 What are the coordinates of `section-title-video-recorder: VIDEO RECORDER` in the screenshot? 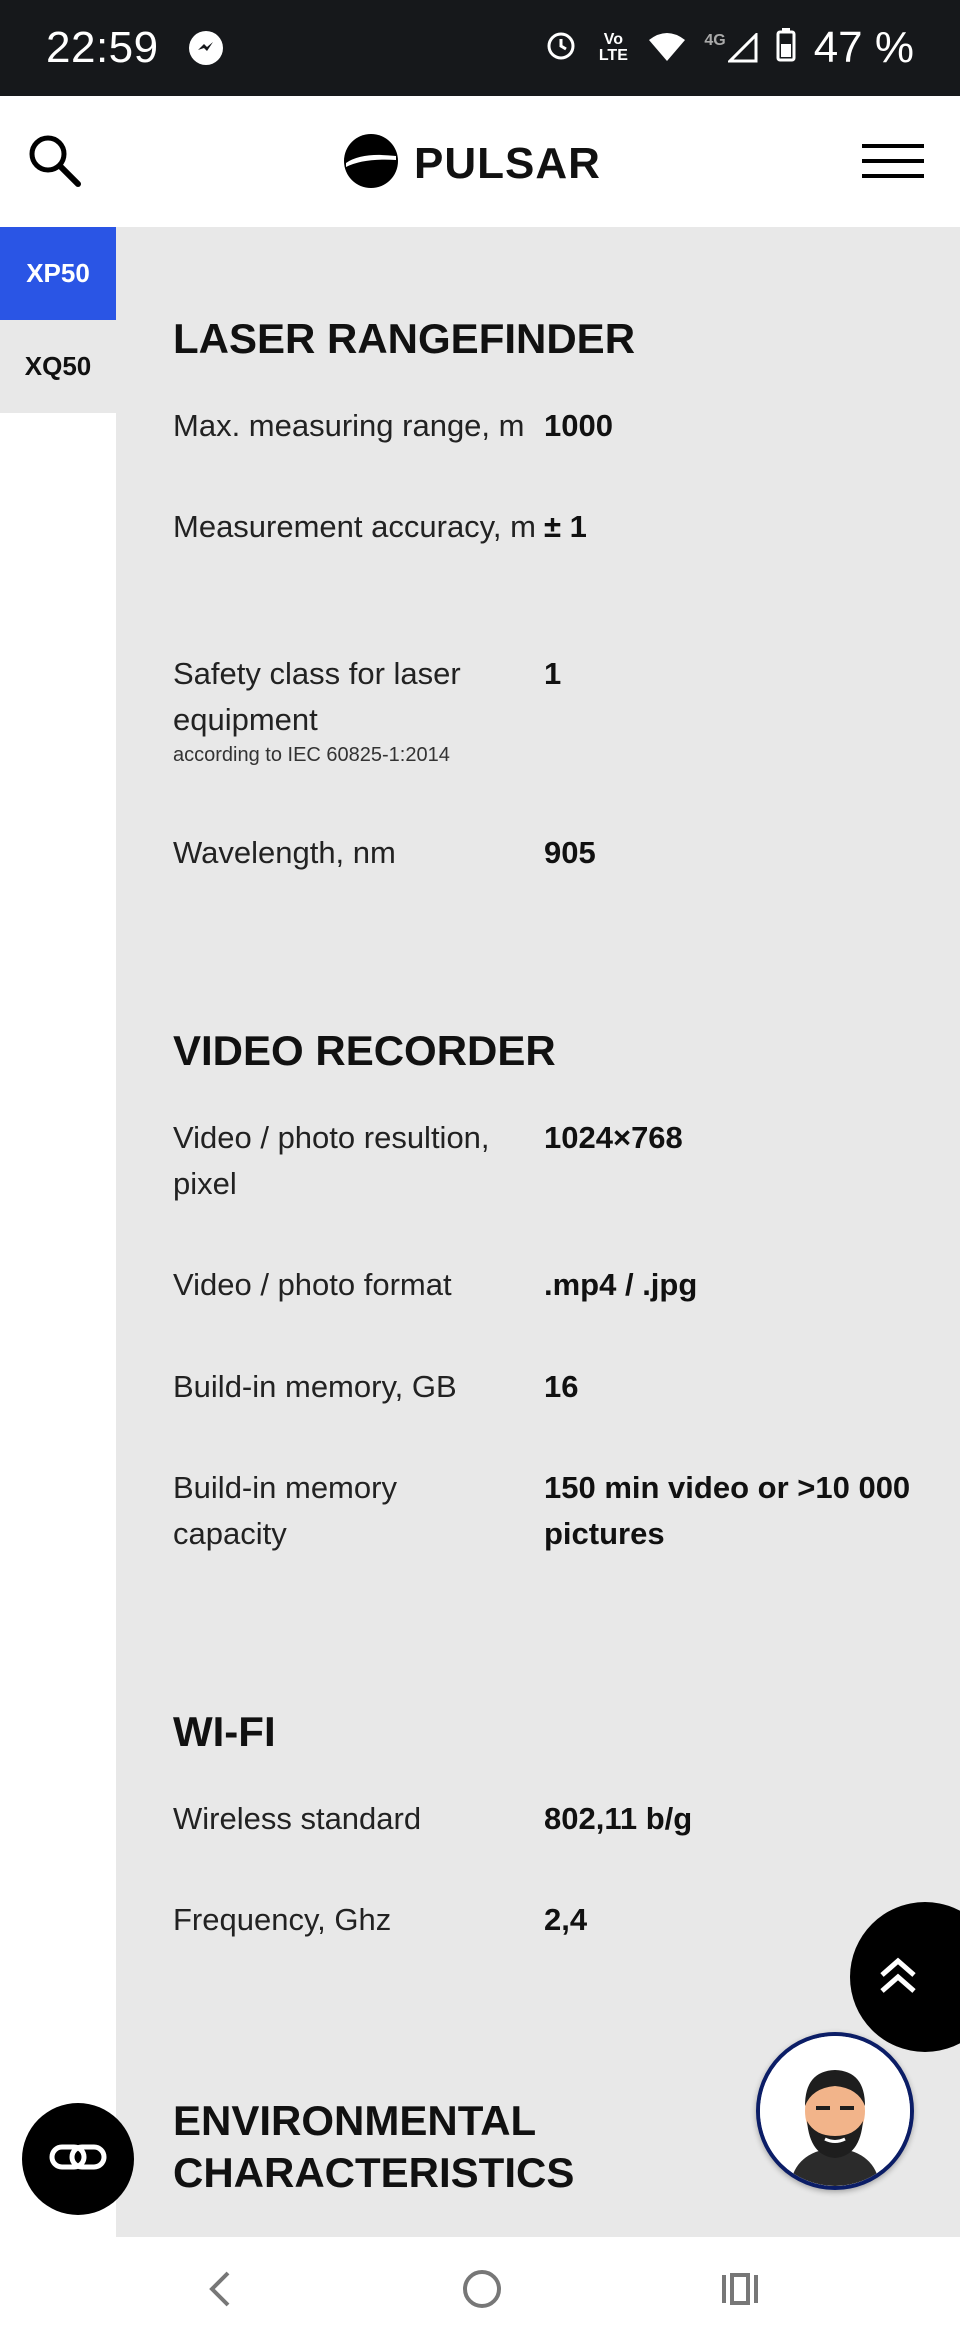 It's located at (364, 1050).